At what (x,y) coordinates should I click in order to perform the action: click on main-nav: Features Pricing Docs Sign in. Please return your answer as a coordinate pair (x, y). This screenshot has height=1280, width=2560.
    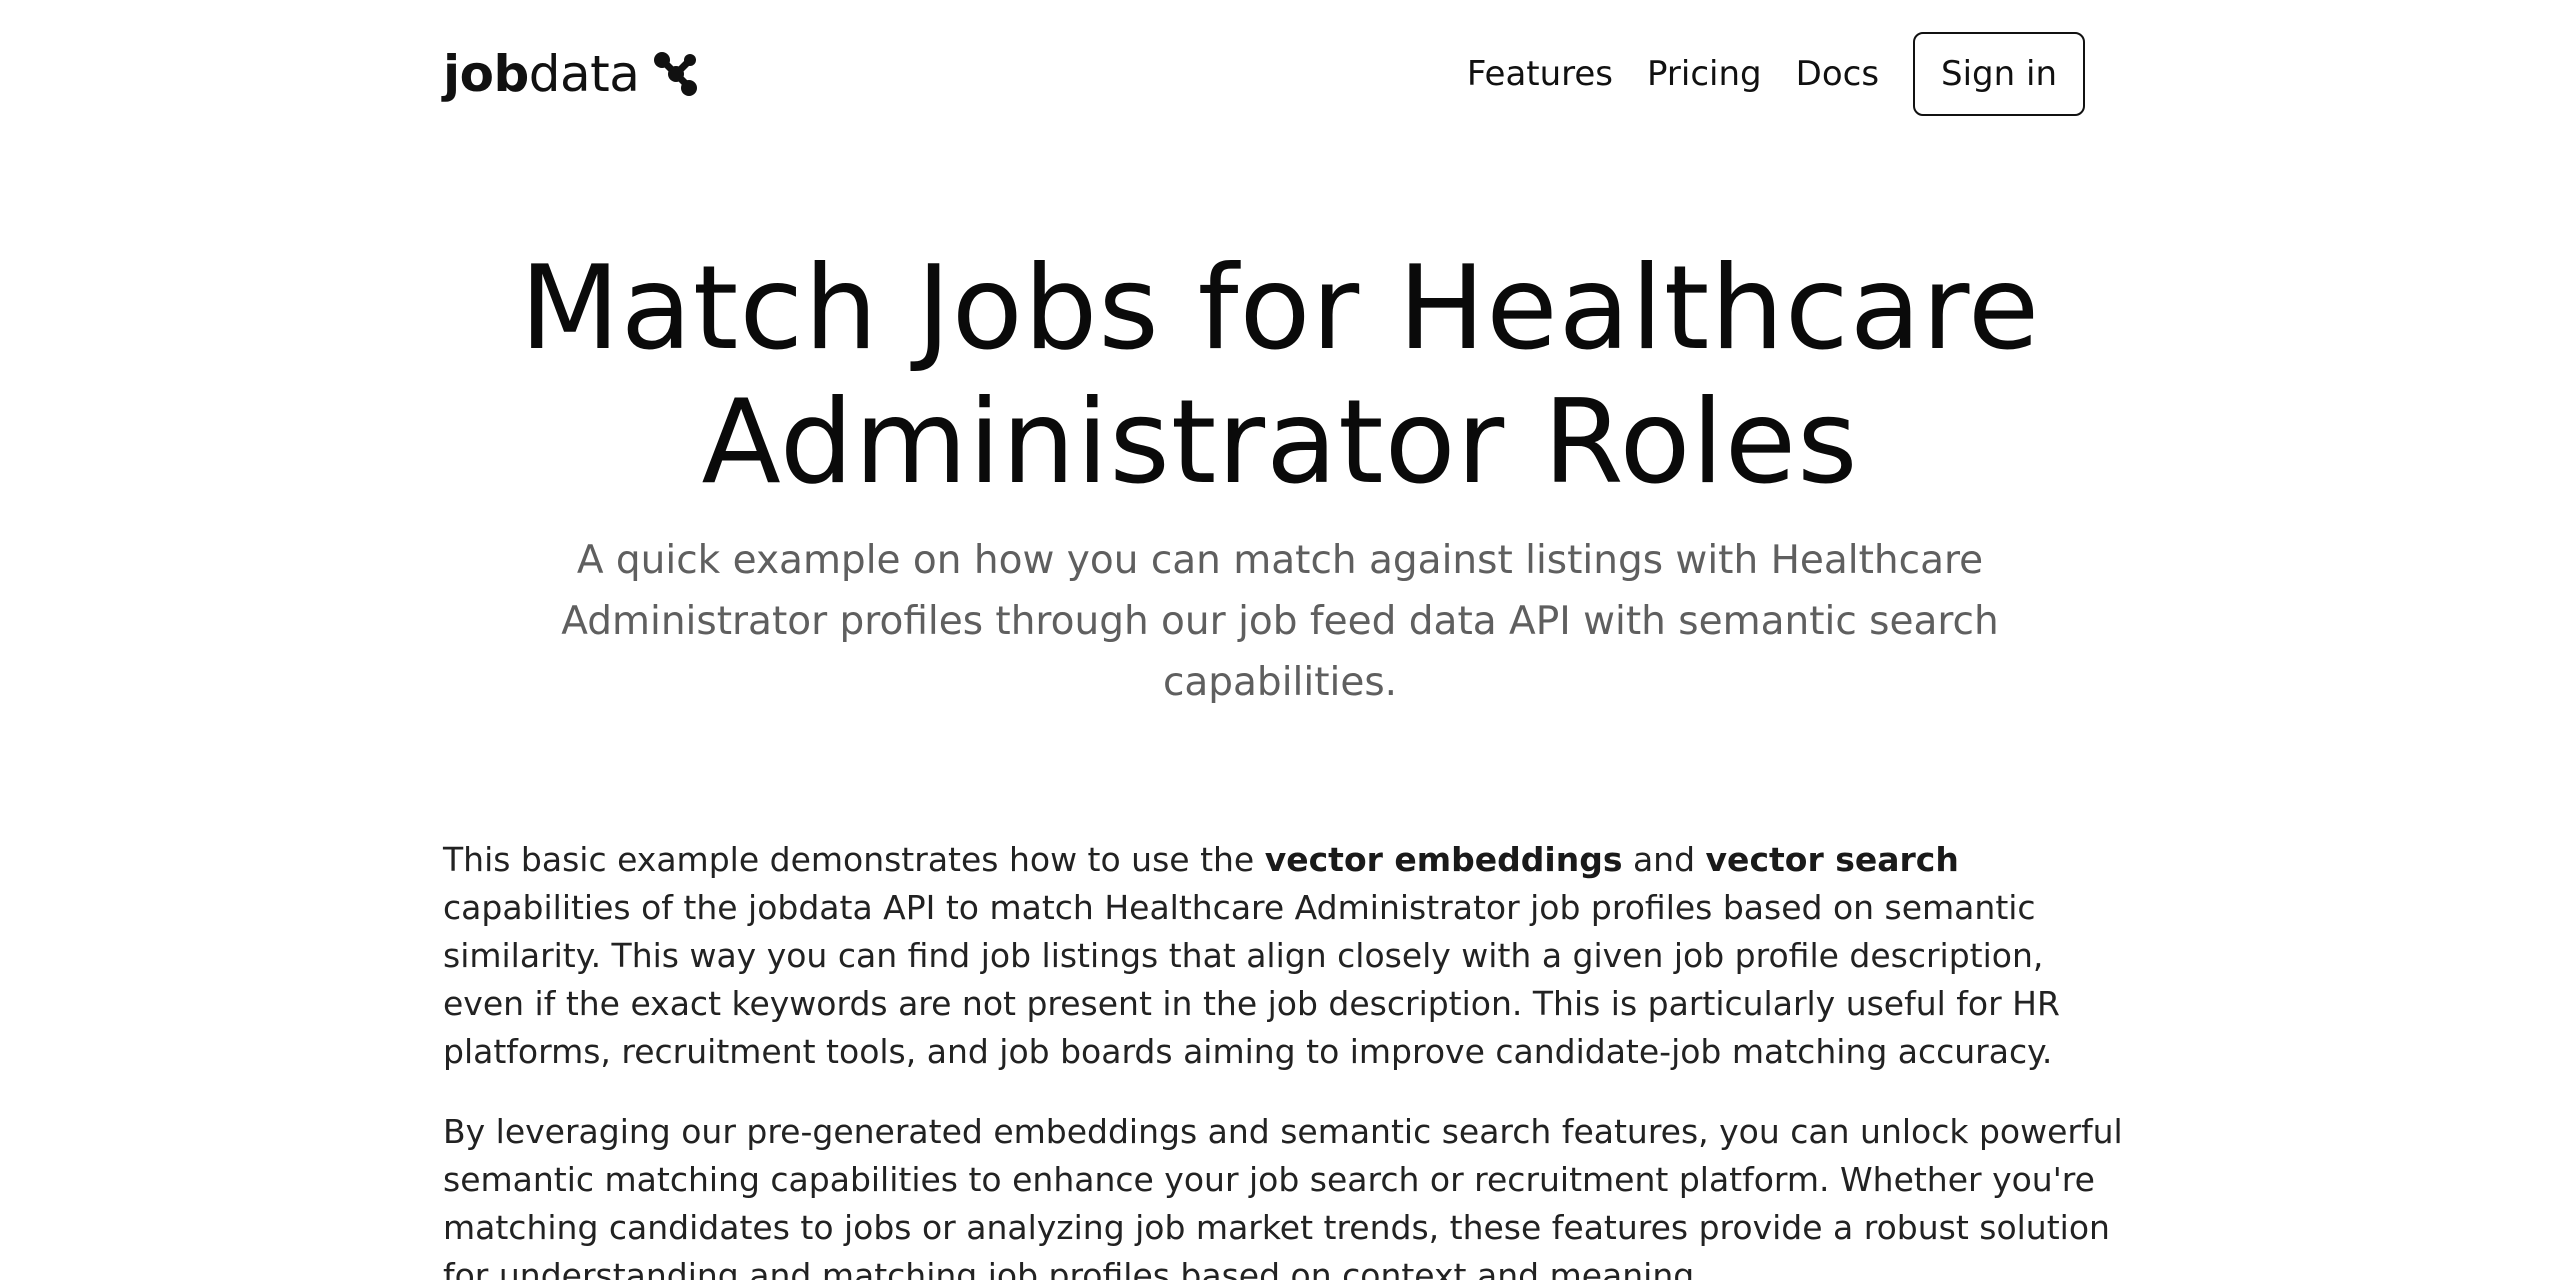
    Looking at the image, I should click on (1759, 74).